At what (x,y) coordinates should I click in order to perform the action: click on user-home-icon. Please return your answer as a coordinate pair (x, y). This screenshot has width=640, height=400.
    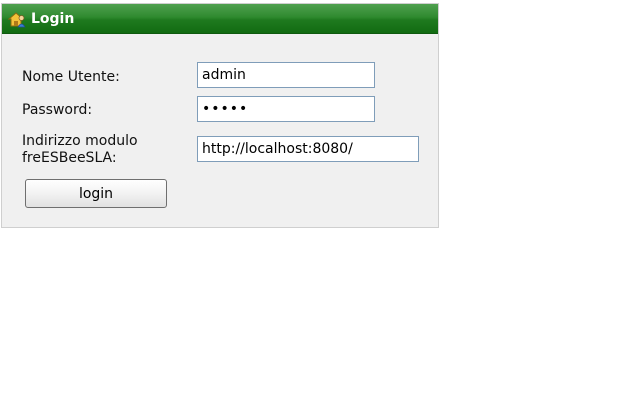
    Looking at the image, I should click on (16, 20).